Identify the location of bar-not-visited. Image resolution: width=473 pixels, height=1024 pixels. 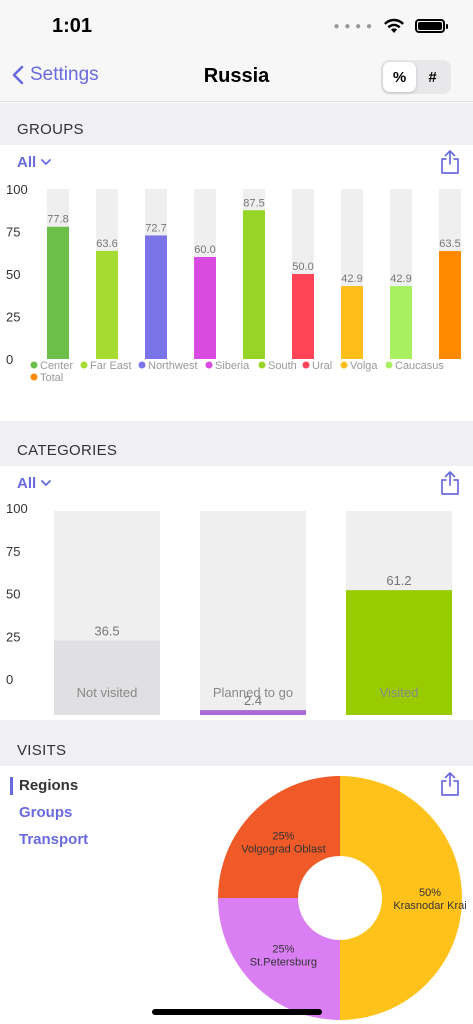
(107, 677).